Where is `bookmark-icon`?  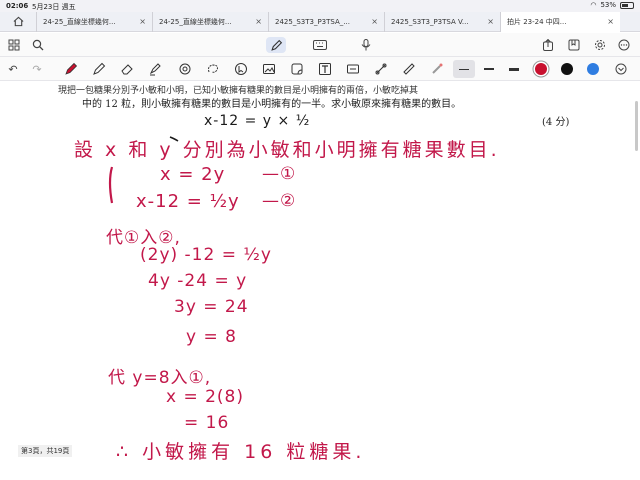 bookmark-icon is located at coordinates (574, 45).